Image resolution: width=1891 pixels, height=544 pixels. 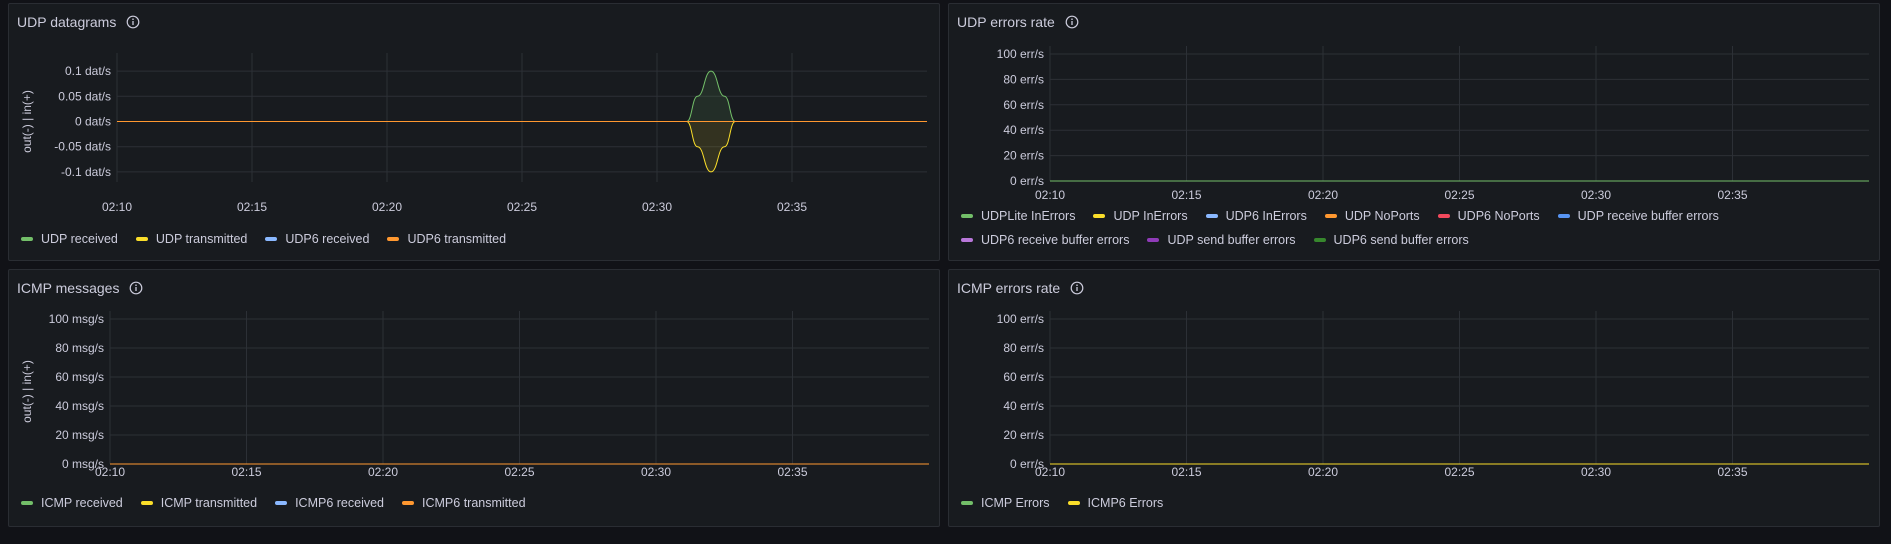 I want to click on y-tick-label: 0.1 dat/s, so click(x=88, y=71).